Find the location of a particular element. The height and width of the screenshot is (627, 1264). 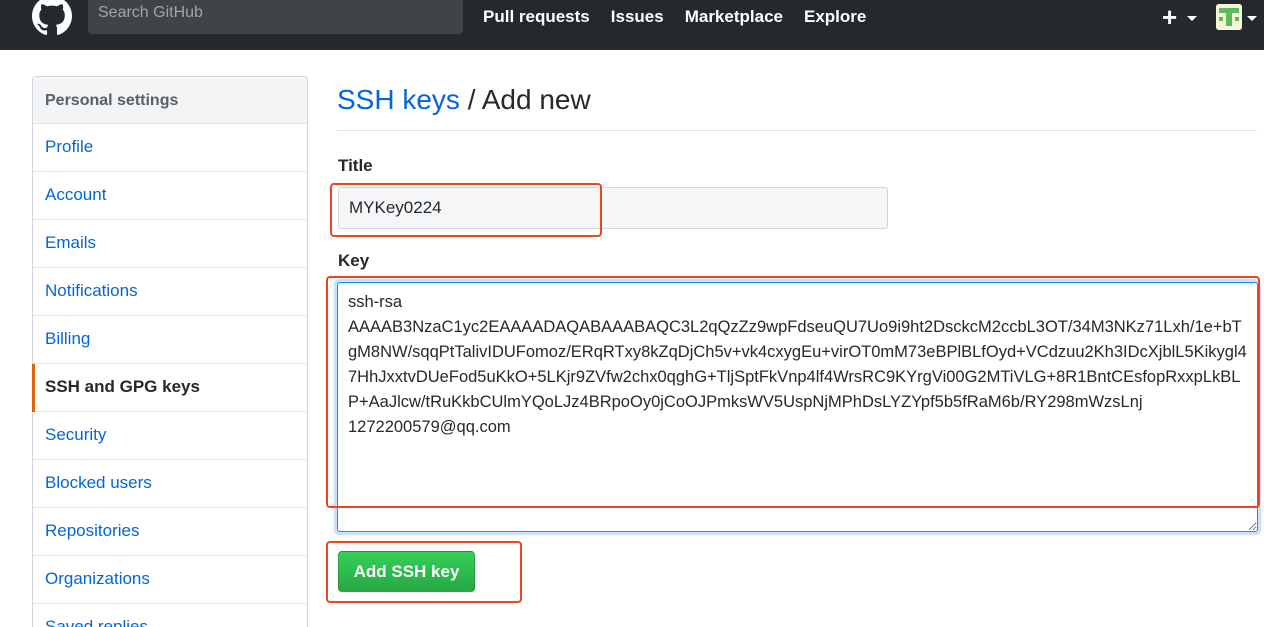

sidebar-item-saved-replies: Saved replies is located at coordinates (170, 615).